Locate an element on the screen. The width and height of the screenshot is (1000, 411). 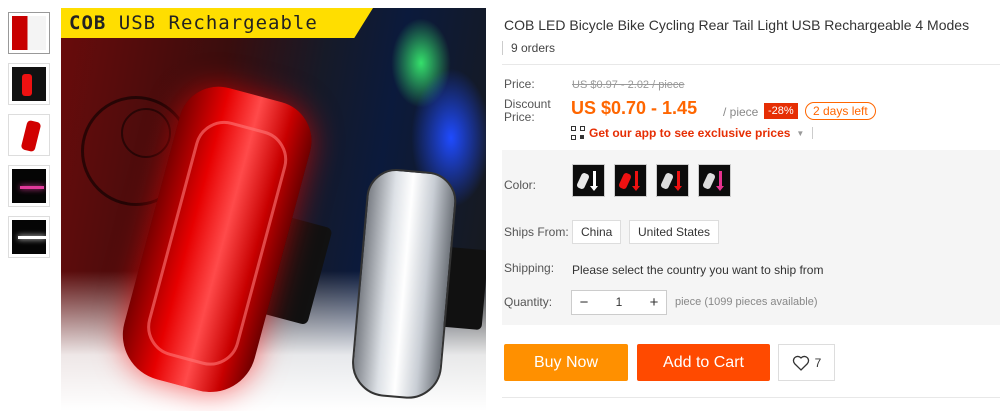
discount-badge: -28% is located at coordinates (781, 111).